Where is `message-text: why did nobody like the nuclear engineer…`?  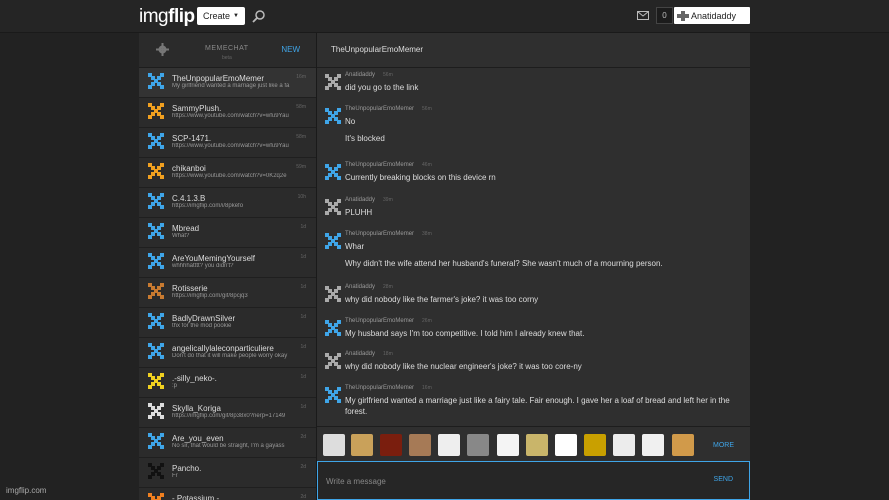 message-text: why did nobody like the nuclear engineer… is located at coordinates (463, 366).